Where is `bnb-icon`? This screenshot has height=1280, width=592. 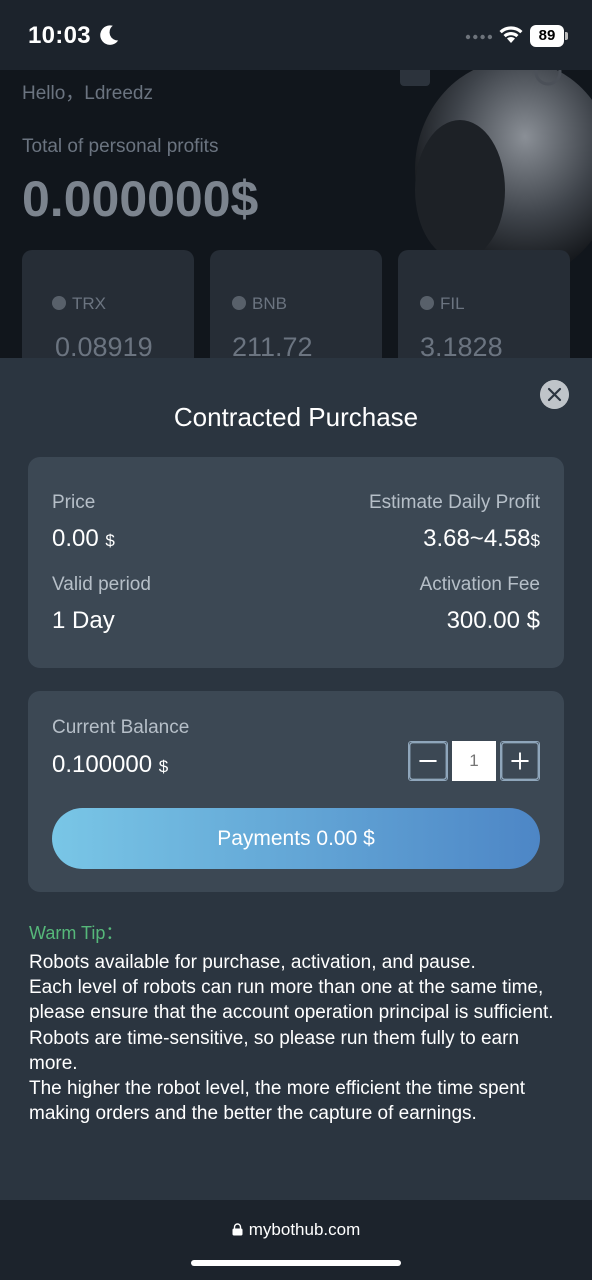
bnb-icon is located at coordinates (239, 303).